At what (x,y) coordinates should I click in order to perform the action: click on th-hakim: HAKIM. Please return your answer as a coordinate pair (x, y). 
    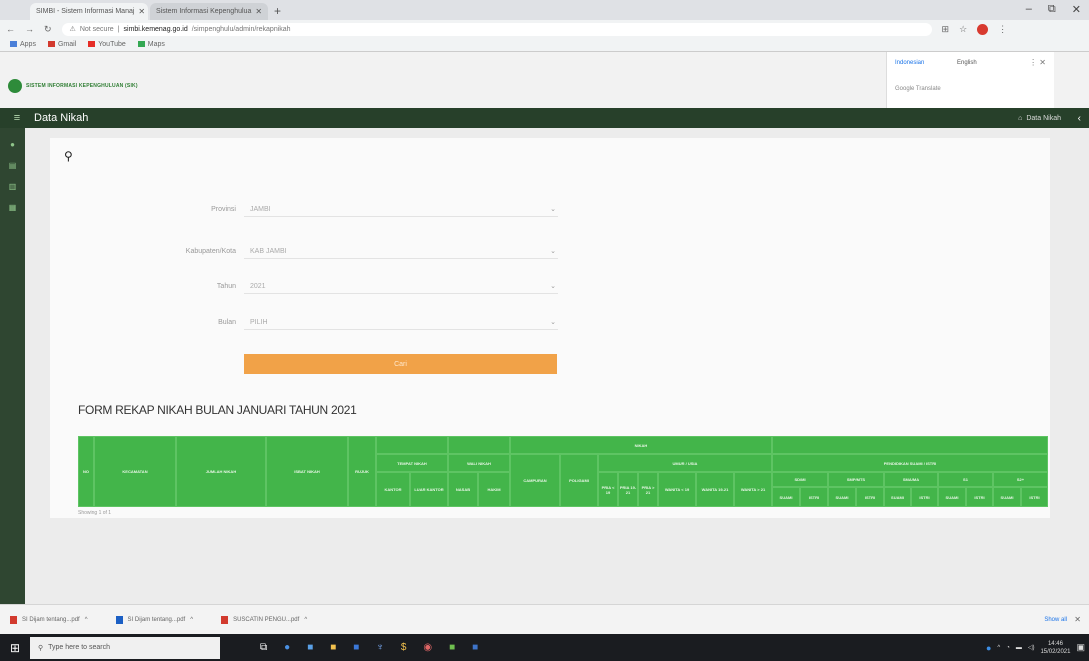
    Looking at the image, I should click on (494, 489).